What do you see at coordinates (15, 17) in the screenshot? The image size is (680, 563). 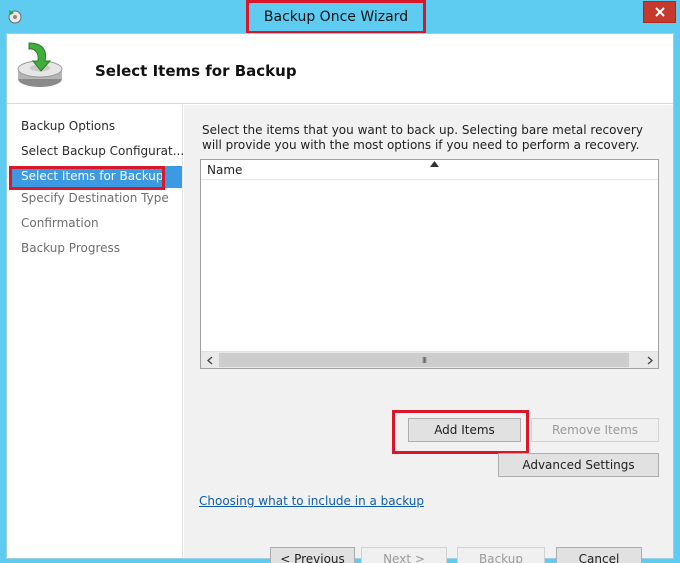 I see `app-icon` at bounding box center [15, 17].